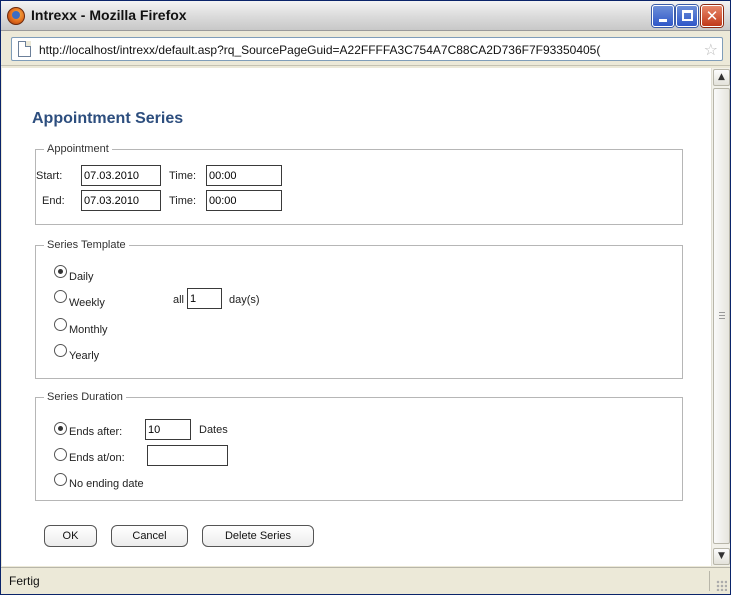  I want to click on weekly-label: Weekly, so click(87, 303).